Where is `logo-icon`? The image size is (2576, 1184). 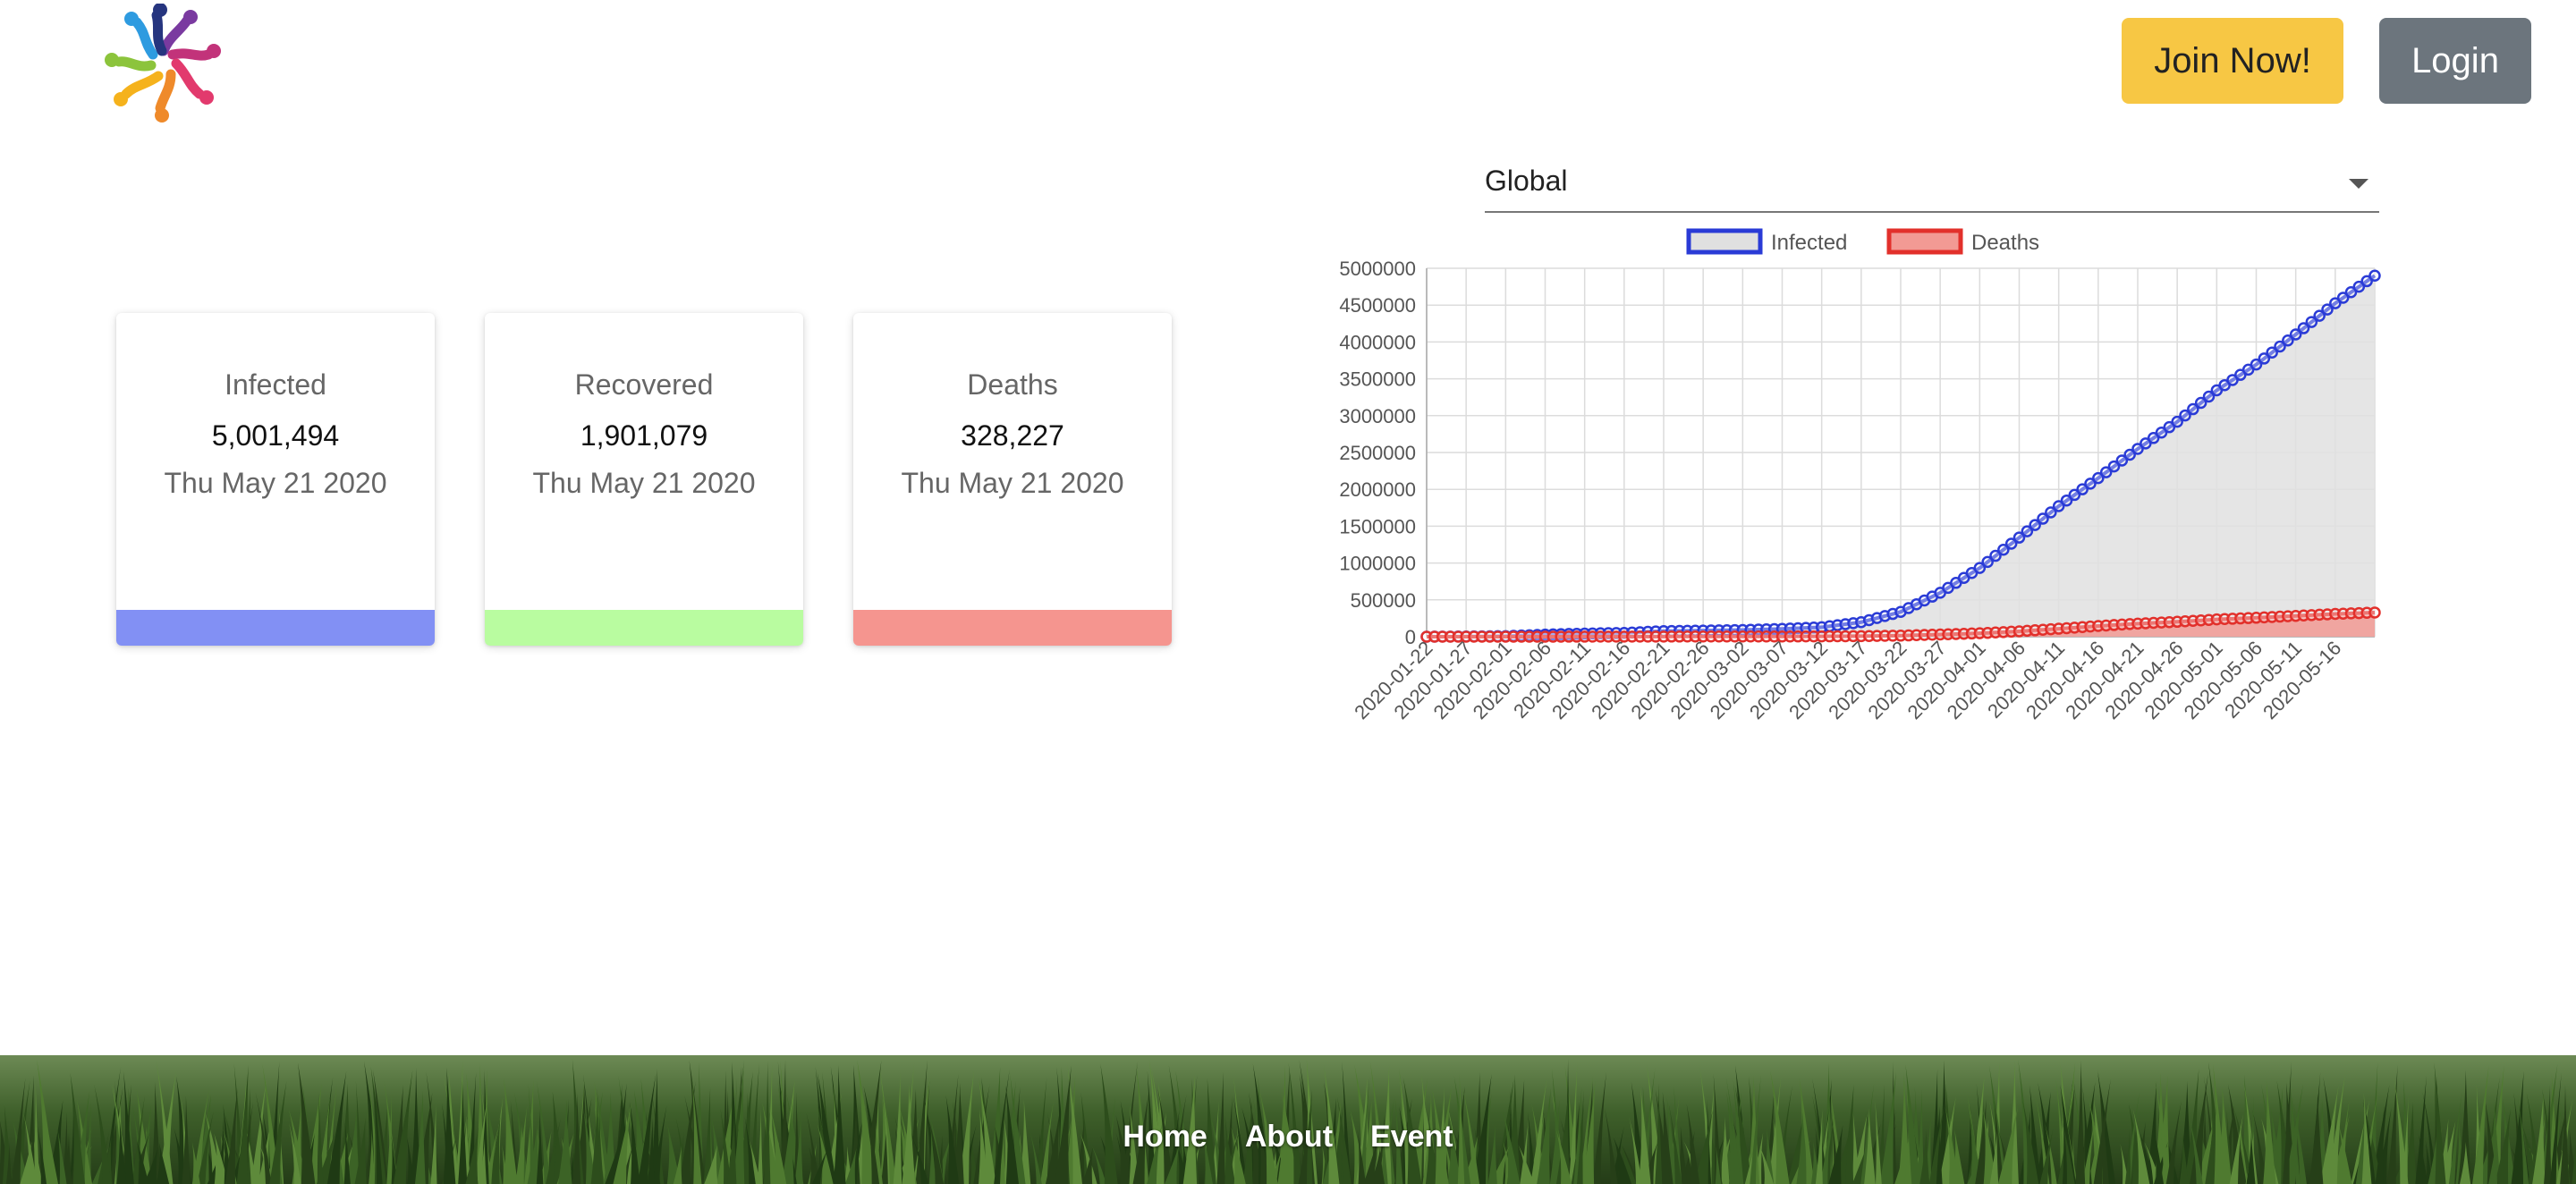
logo-icon is located at coordinates (163, 63).